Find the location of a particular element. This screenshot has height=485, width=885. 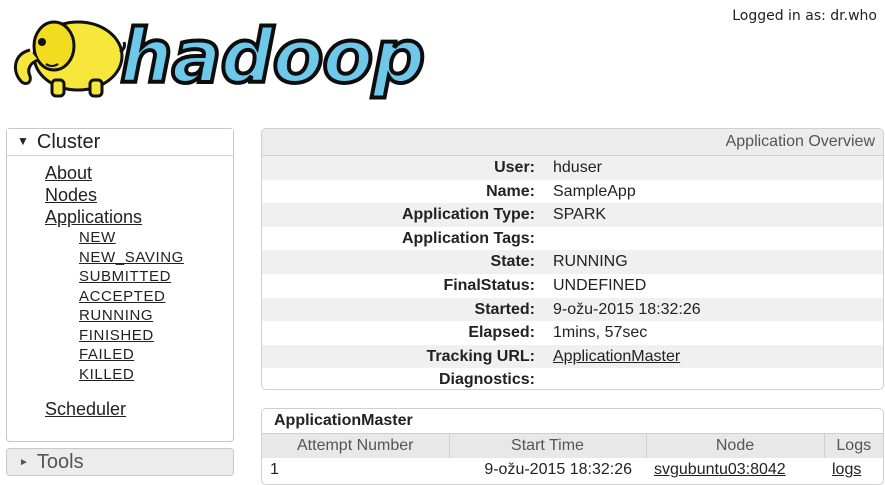

overview-value: 1mins, 57sec is located at coordinates (600, 333).